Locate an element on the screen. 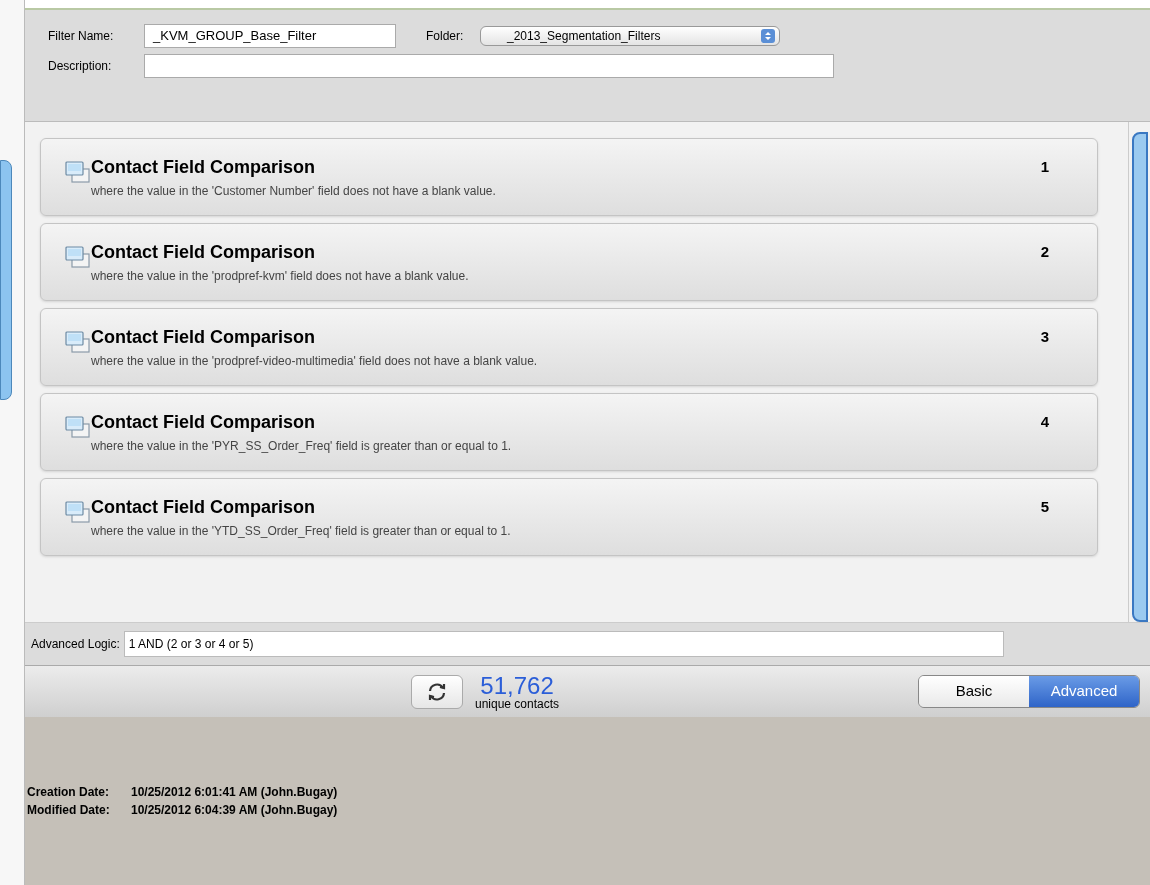 The height and width of the screenshot is (885, 1150). mode-tab: Basic is located at coordinates (974, 691).